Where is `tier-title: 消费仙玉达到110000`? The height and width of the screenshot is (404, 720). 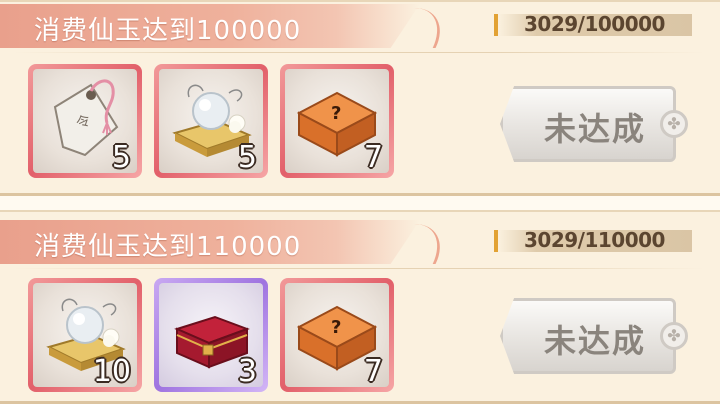
tier-title: 消费仙玉达到110000 is located at coordinates (168, 247).